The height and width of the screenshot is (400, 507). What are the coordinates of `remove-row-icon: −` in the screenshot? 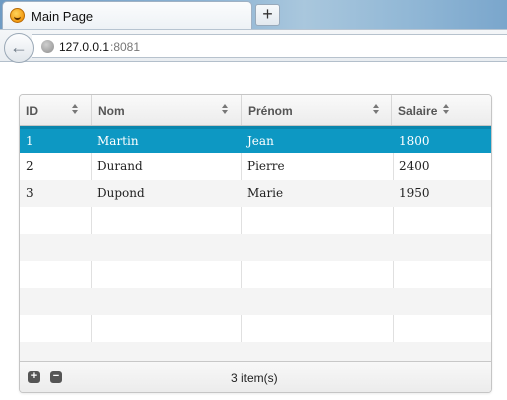 It's located at (56, 377).